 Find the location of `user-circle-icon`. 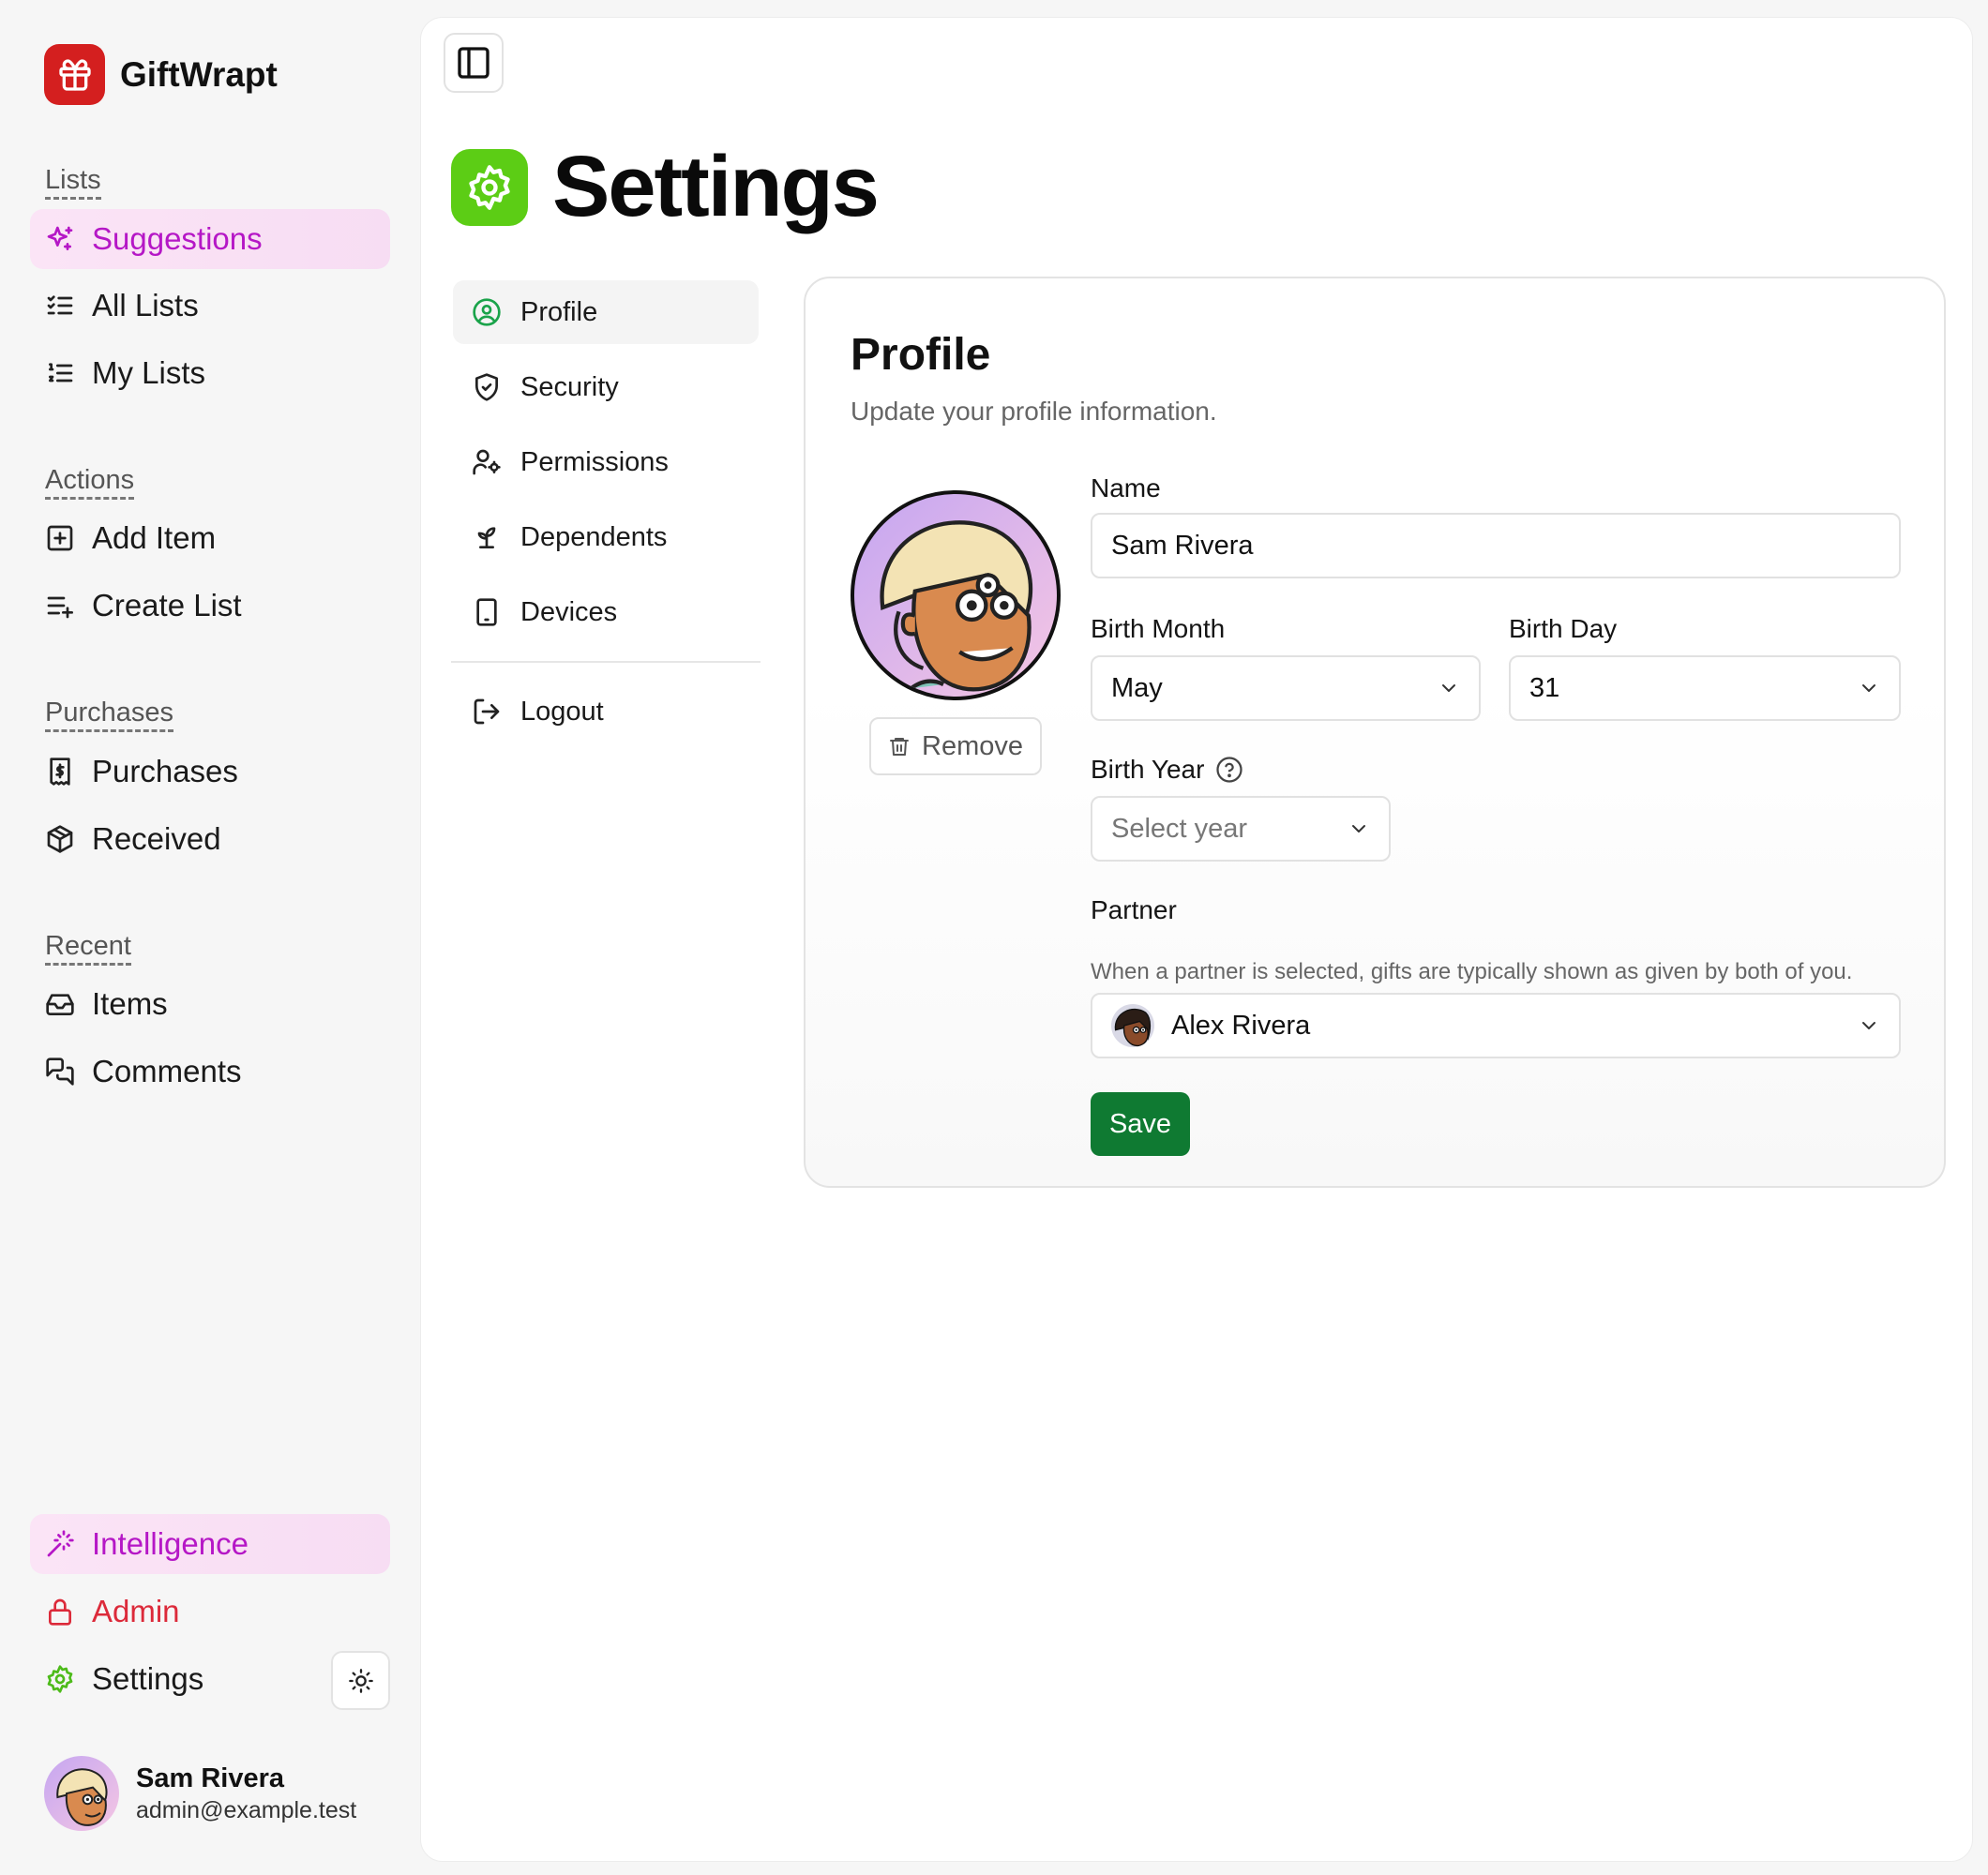

user-circle-icon is located at coordinates (487, 312).